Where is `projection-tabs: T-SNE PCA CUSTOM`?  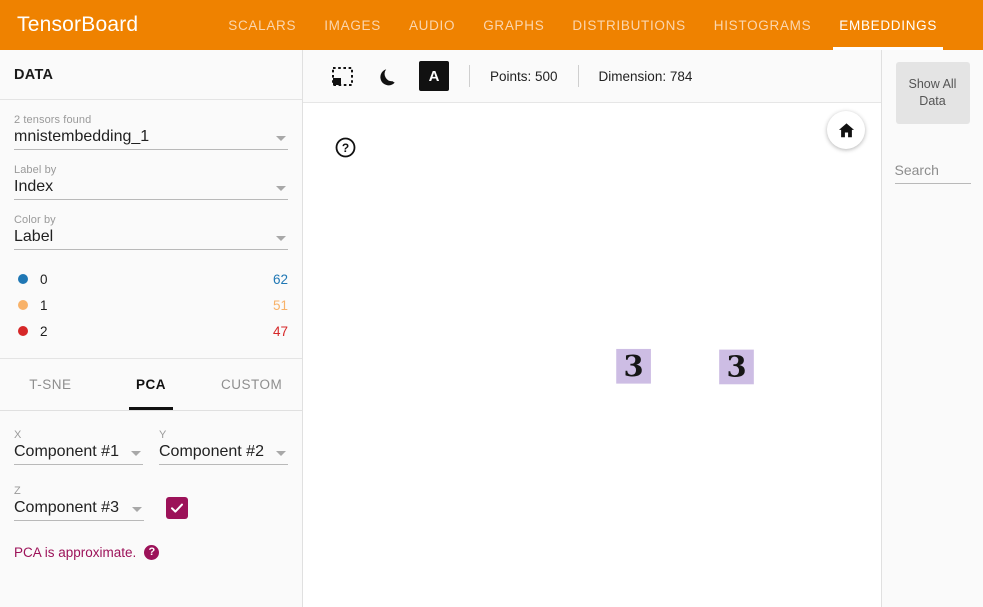
projection-tabs: T-SNE PCA CUSTOM is located at coordinates (151, 385).